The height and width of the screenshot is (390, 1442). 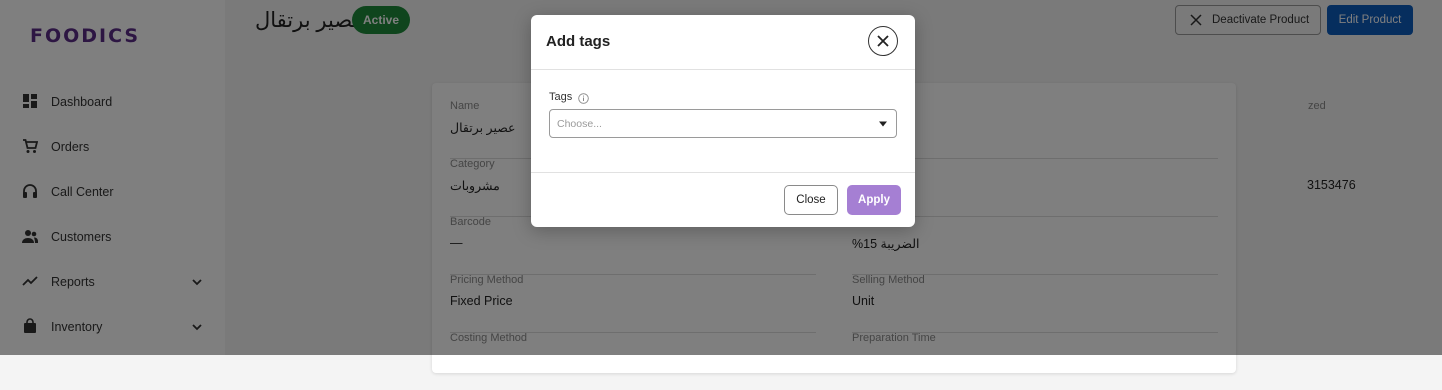 What do you see at coordinates (583, 98) in the screenshot?
I see `info-icon` at bounding box center [583, 98].